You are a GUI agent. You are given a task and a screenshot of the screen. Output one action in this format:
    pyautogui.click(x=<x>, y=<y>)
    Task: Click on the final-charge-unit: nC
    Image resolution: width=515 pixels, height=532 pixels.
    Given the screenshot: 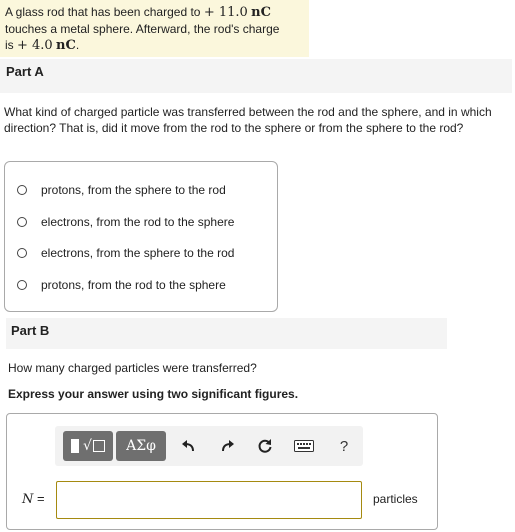 What is the action you would take?
    pyautogui.click(x=66, y=45)
    